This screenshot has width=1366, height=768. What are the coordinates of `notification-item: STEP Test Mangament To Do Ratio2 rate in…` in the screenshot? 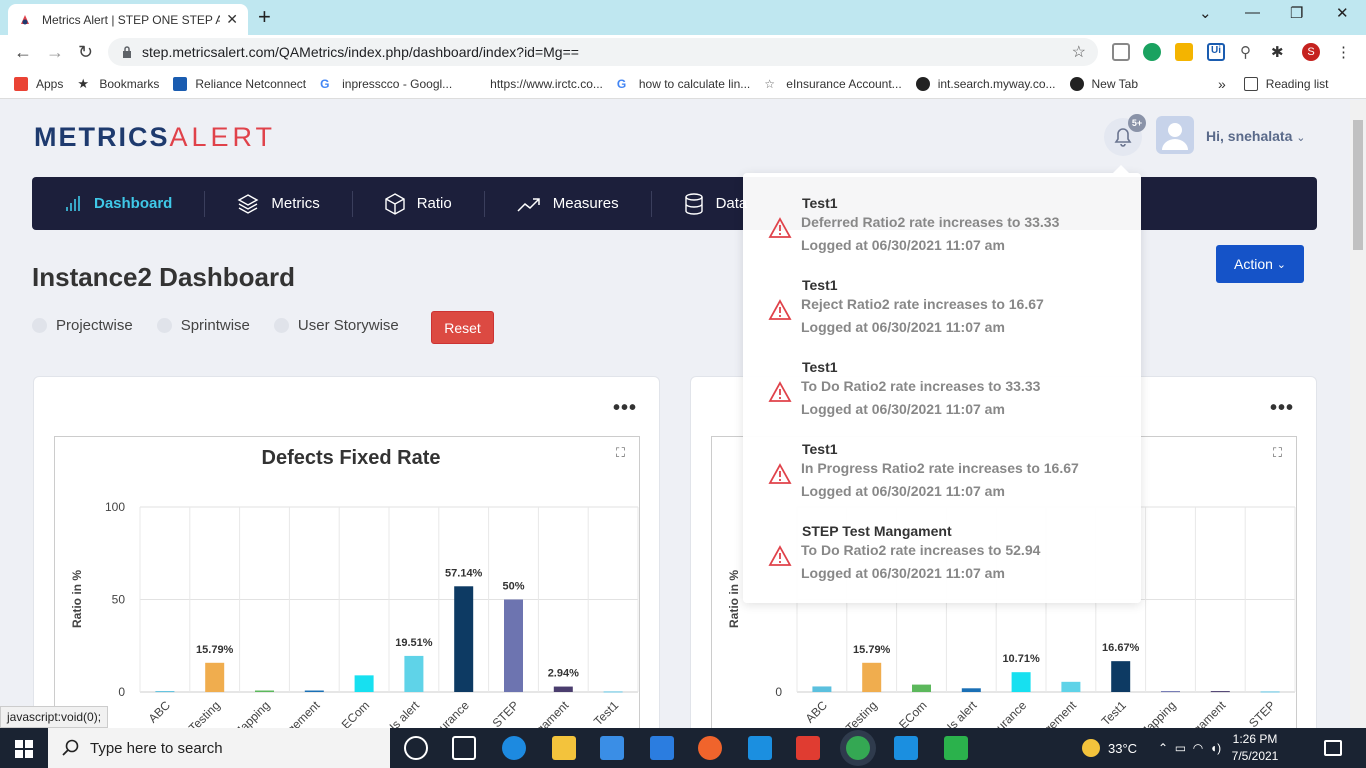 It's located at (942, 556).